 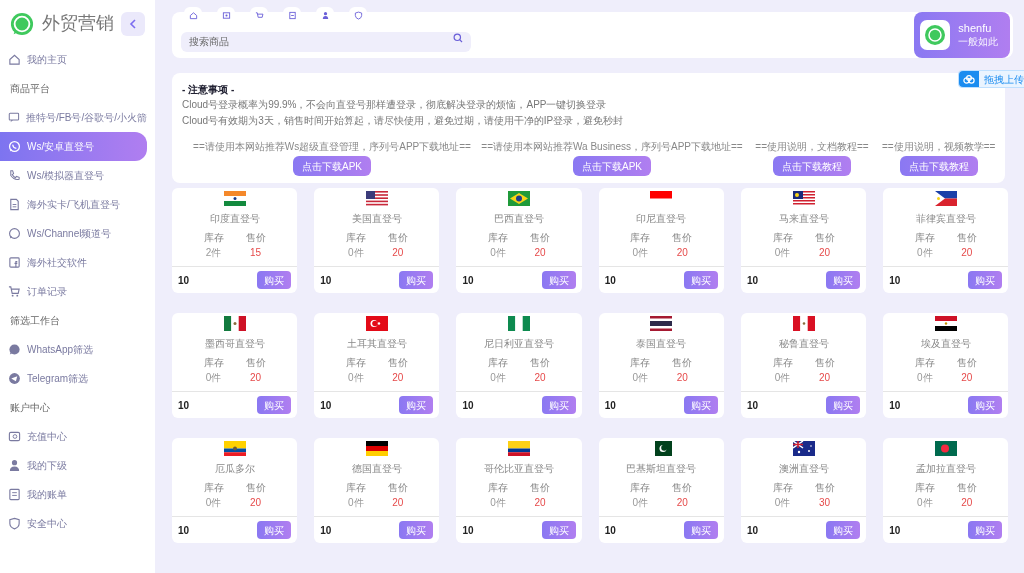 What do you see at coordinates (77, 117) in the screenshot?
I see `sidebar-item: 推特号/FB号/谷歌号/小火箭` at bounding box center [77, 117].